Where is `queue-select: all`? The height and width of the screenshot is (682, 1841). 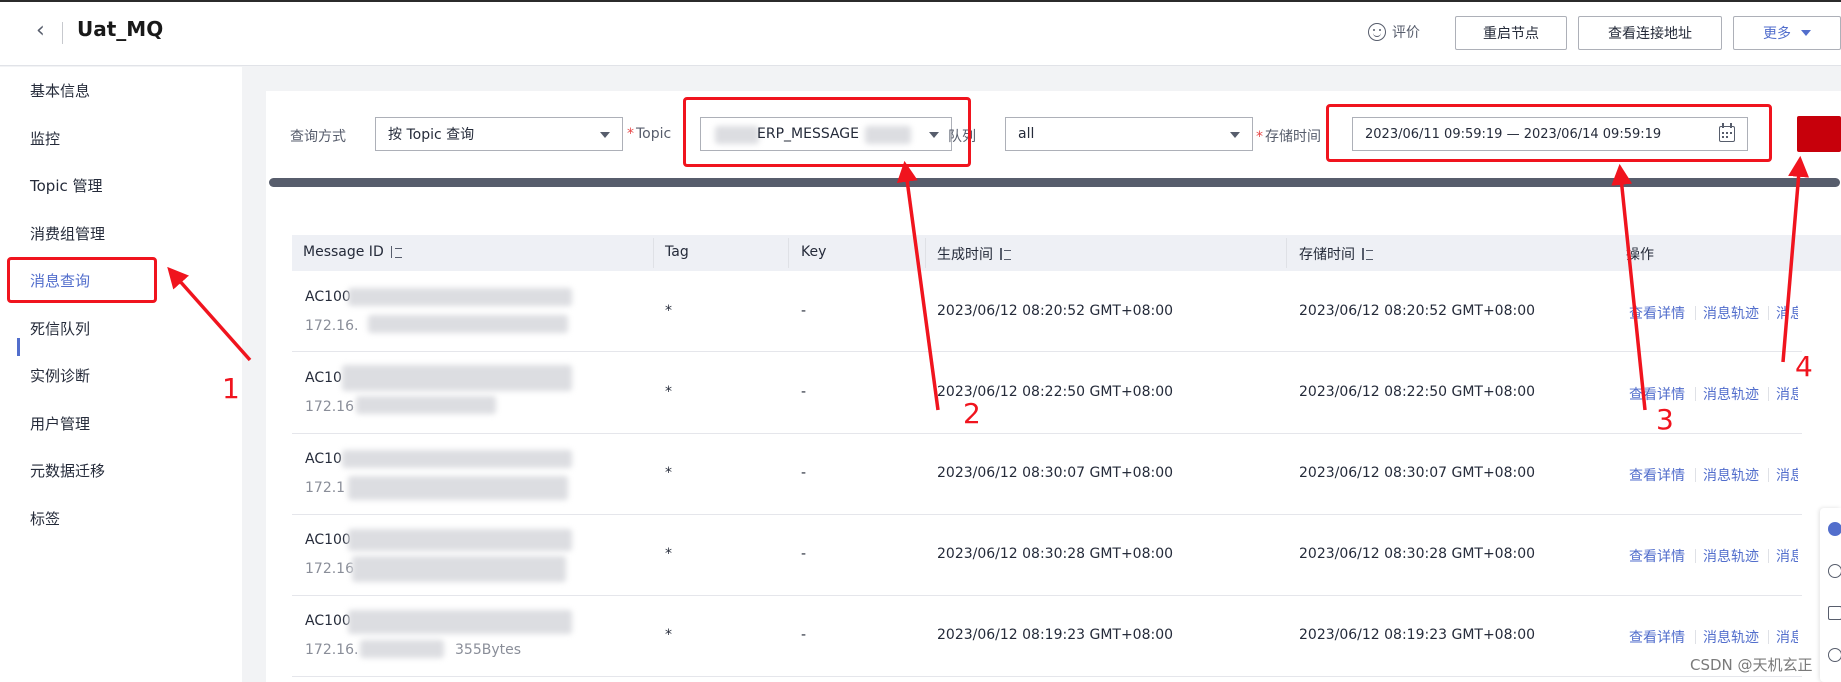
queue-select: all is located at coordinates (1129, 134).